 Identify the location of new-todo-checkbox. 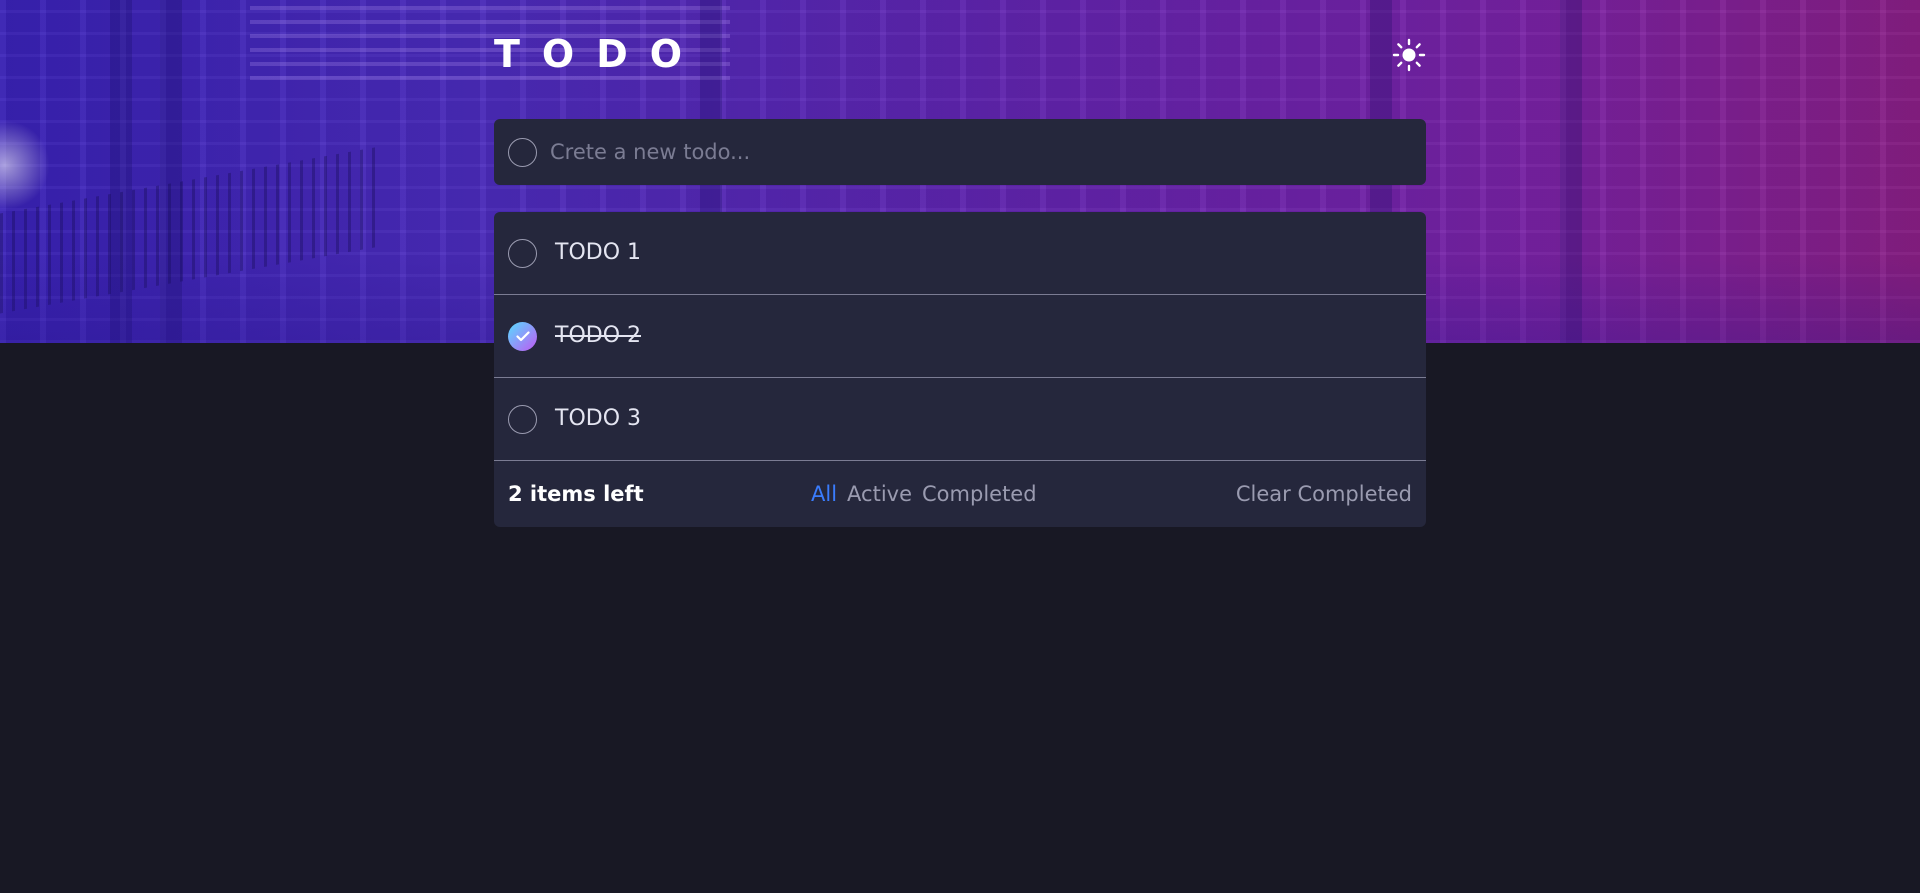
(522, 152).